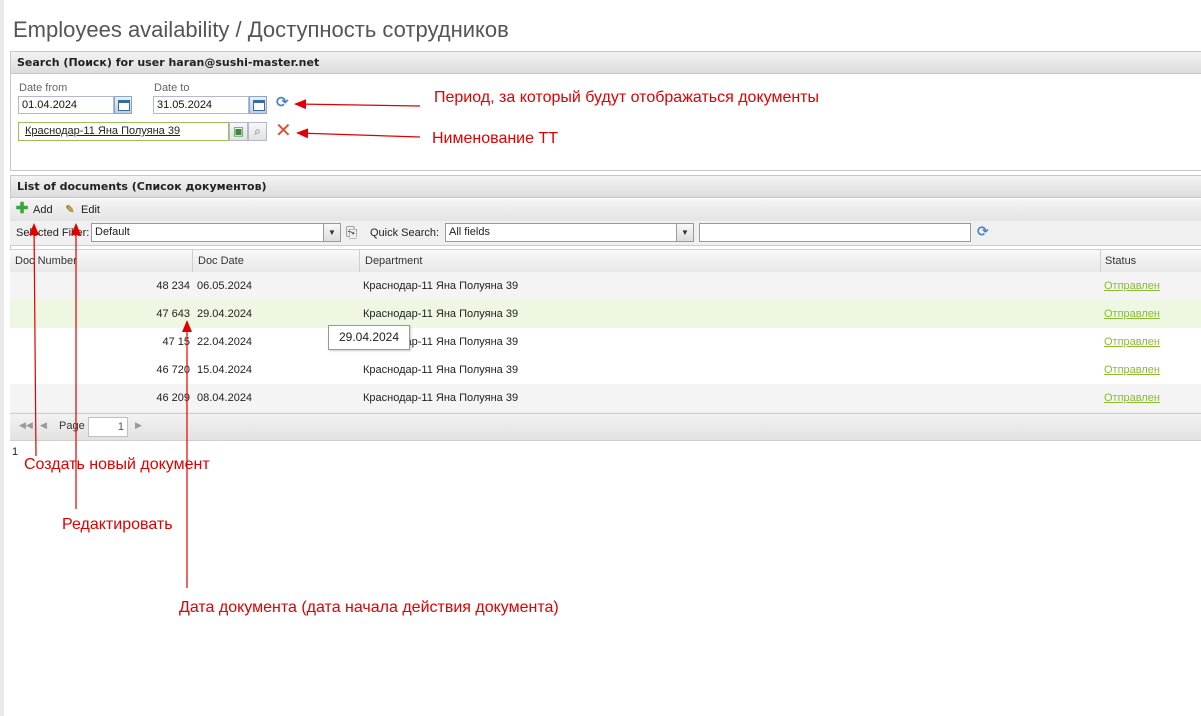 This screenshot has width=1201, height=716. I want to click on date-to-input: 31.05.2024, so click(201, 105).